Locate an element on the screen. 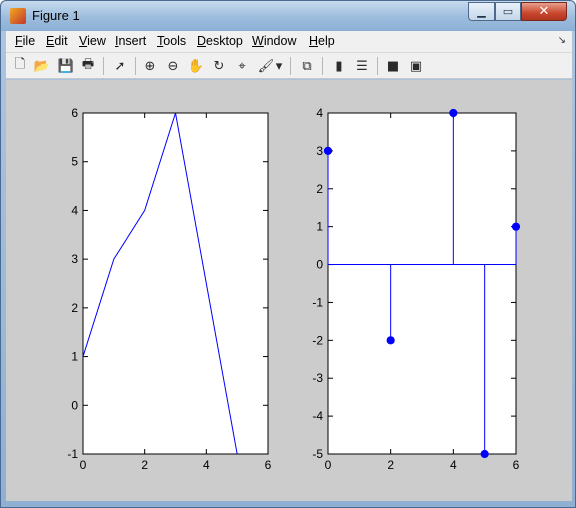  data-cursor-icon: ⌖ is located at coordinates (242, 66).